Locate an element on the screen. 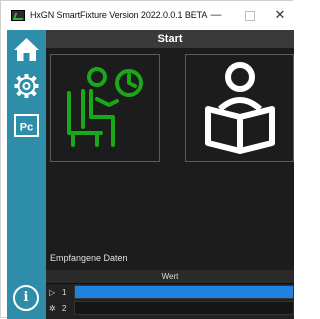  pc-icon: Pc is located at coordinates (26, 125).